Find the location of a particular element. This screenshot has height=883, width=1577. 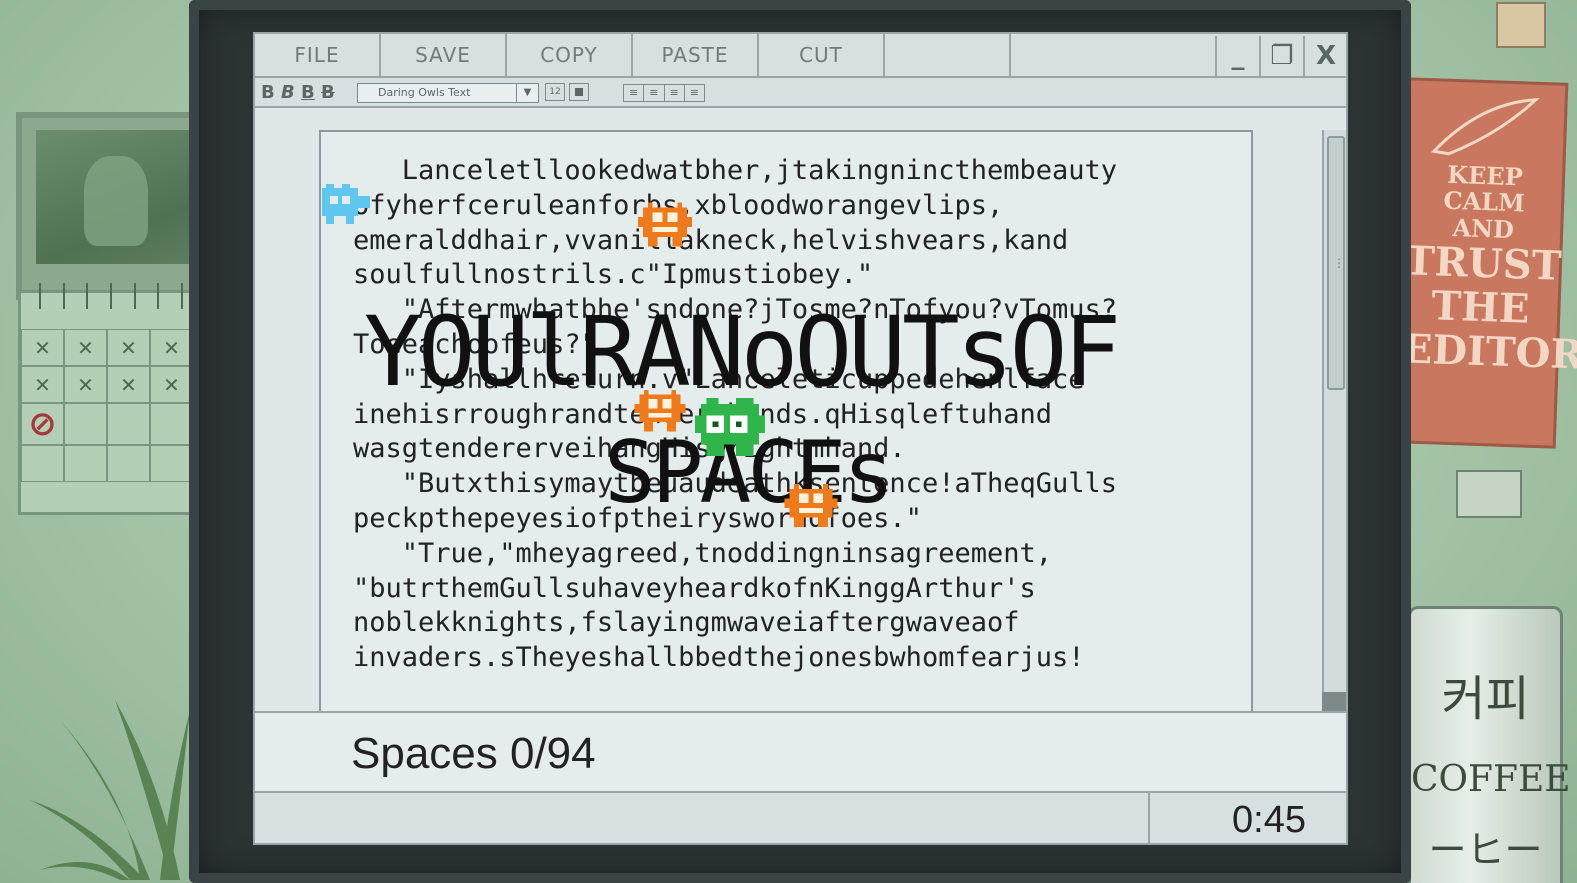

photo-figure is located at coordinates (116, 201).